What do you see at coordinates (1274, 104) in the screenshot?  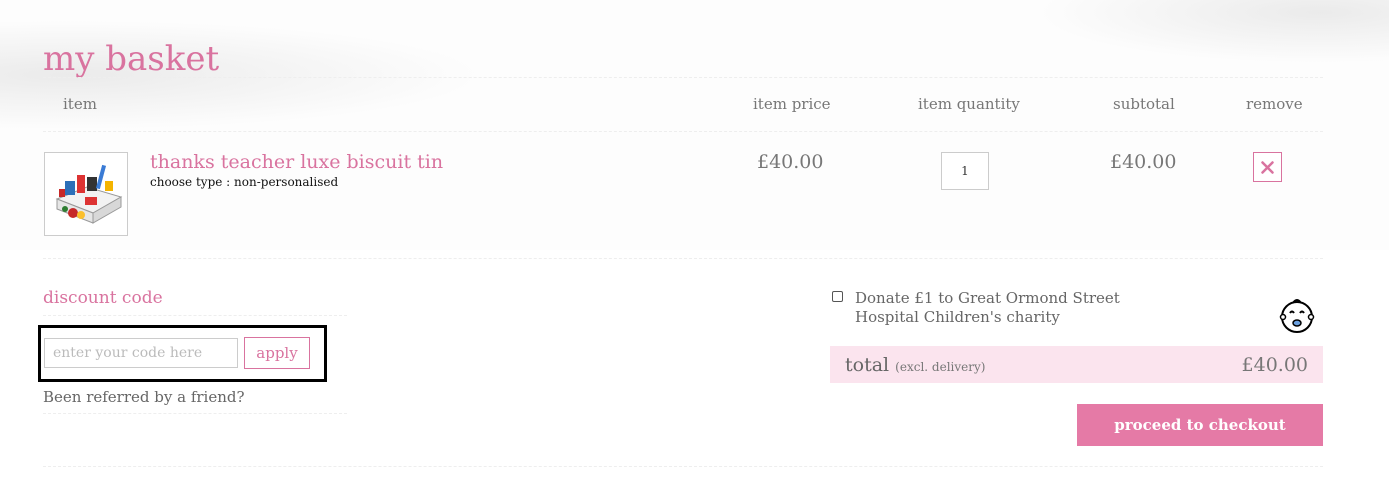 I see `header-remove: remove` at bounding box center [1274, 104].